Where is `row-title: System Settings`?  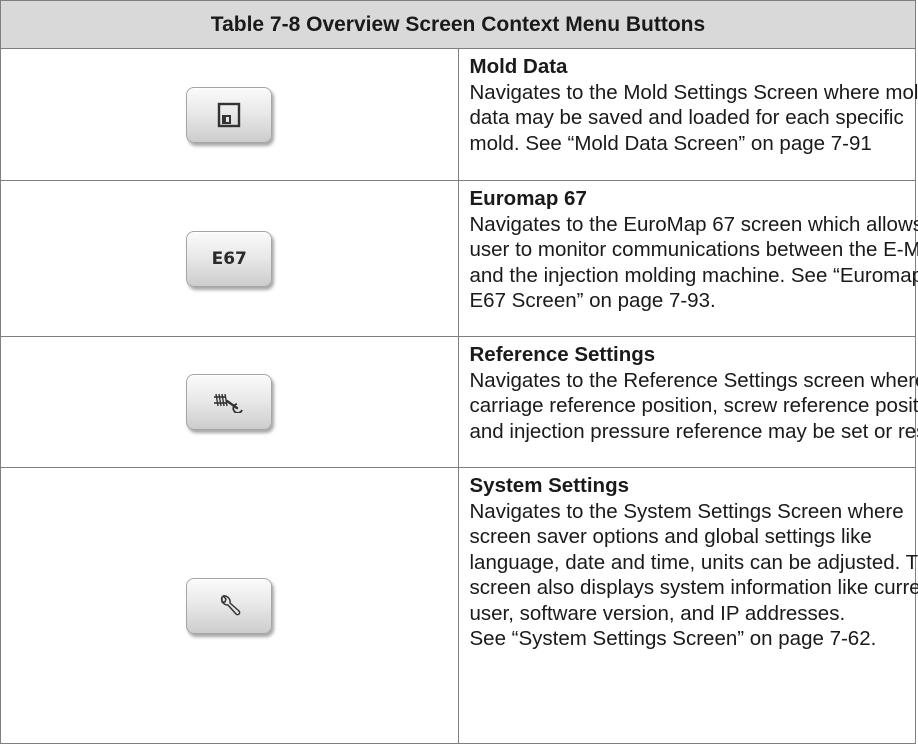
row-title: System Settings is located at coordinates (549, 485).